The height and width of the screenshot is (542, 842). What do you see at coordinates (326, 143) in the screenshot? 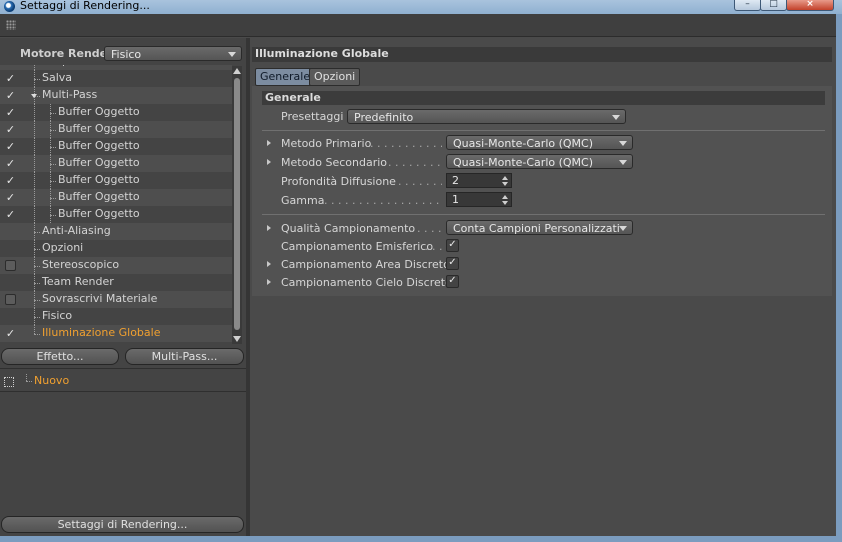
I see `primary-method-label: Metodo Primario` at bounding box center [326, 143].